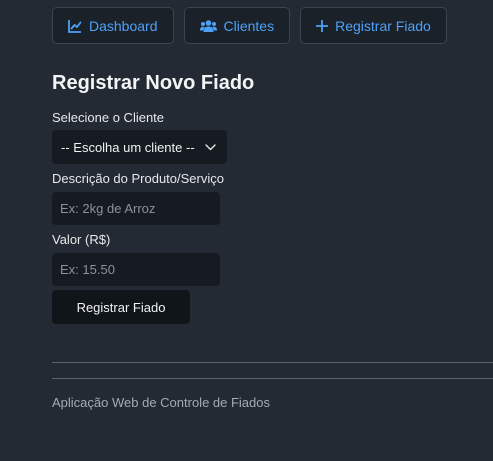 The width and height of the screenshot is (493, 461). Describe the element at coordinates (121, 307) in the screenshot. I see `register-fiado-button: Registrar Fiado` at that location.